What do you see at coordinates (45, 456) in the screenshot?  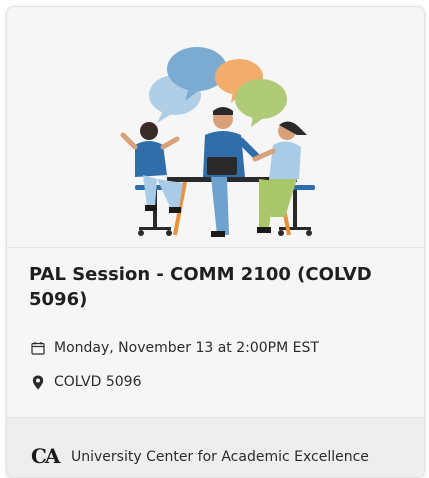 I see `organization-logo: CA` at bounding box center [45, 456].